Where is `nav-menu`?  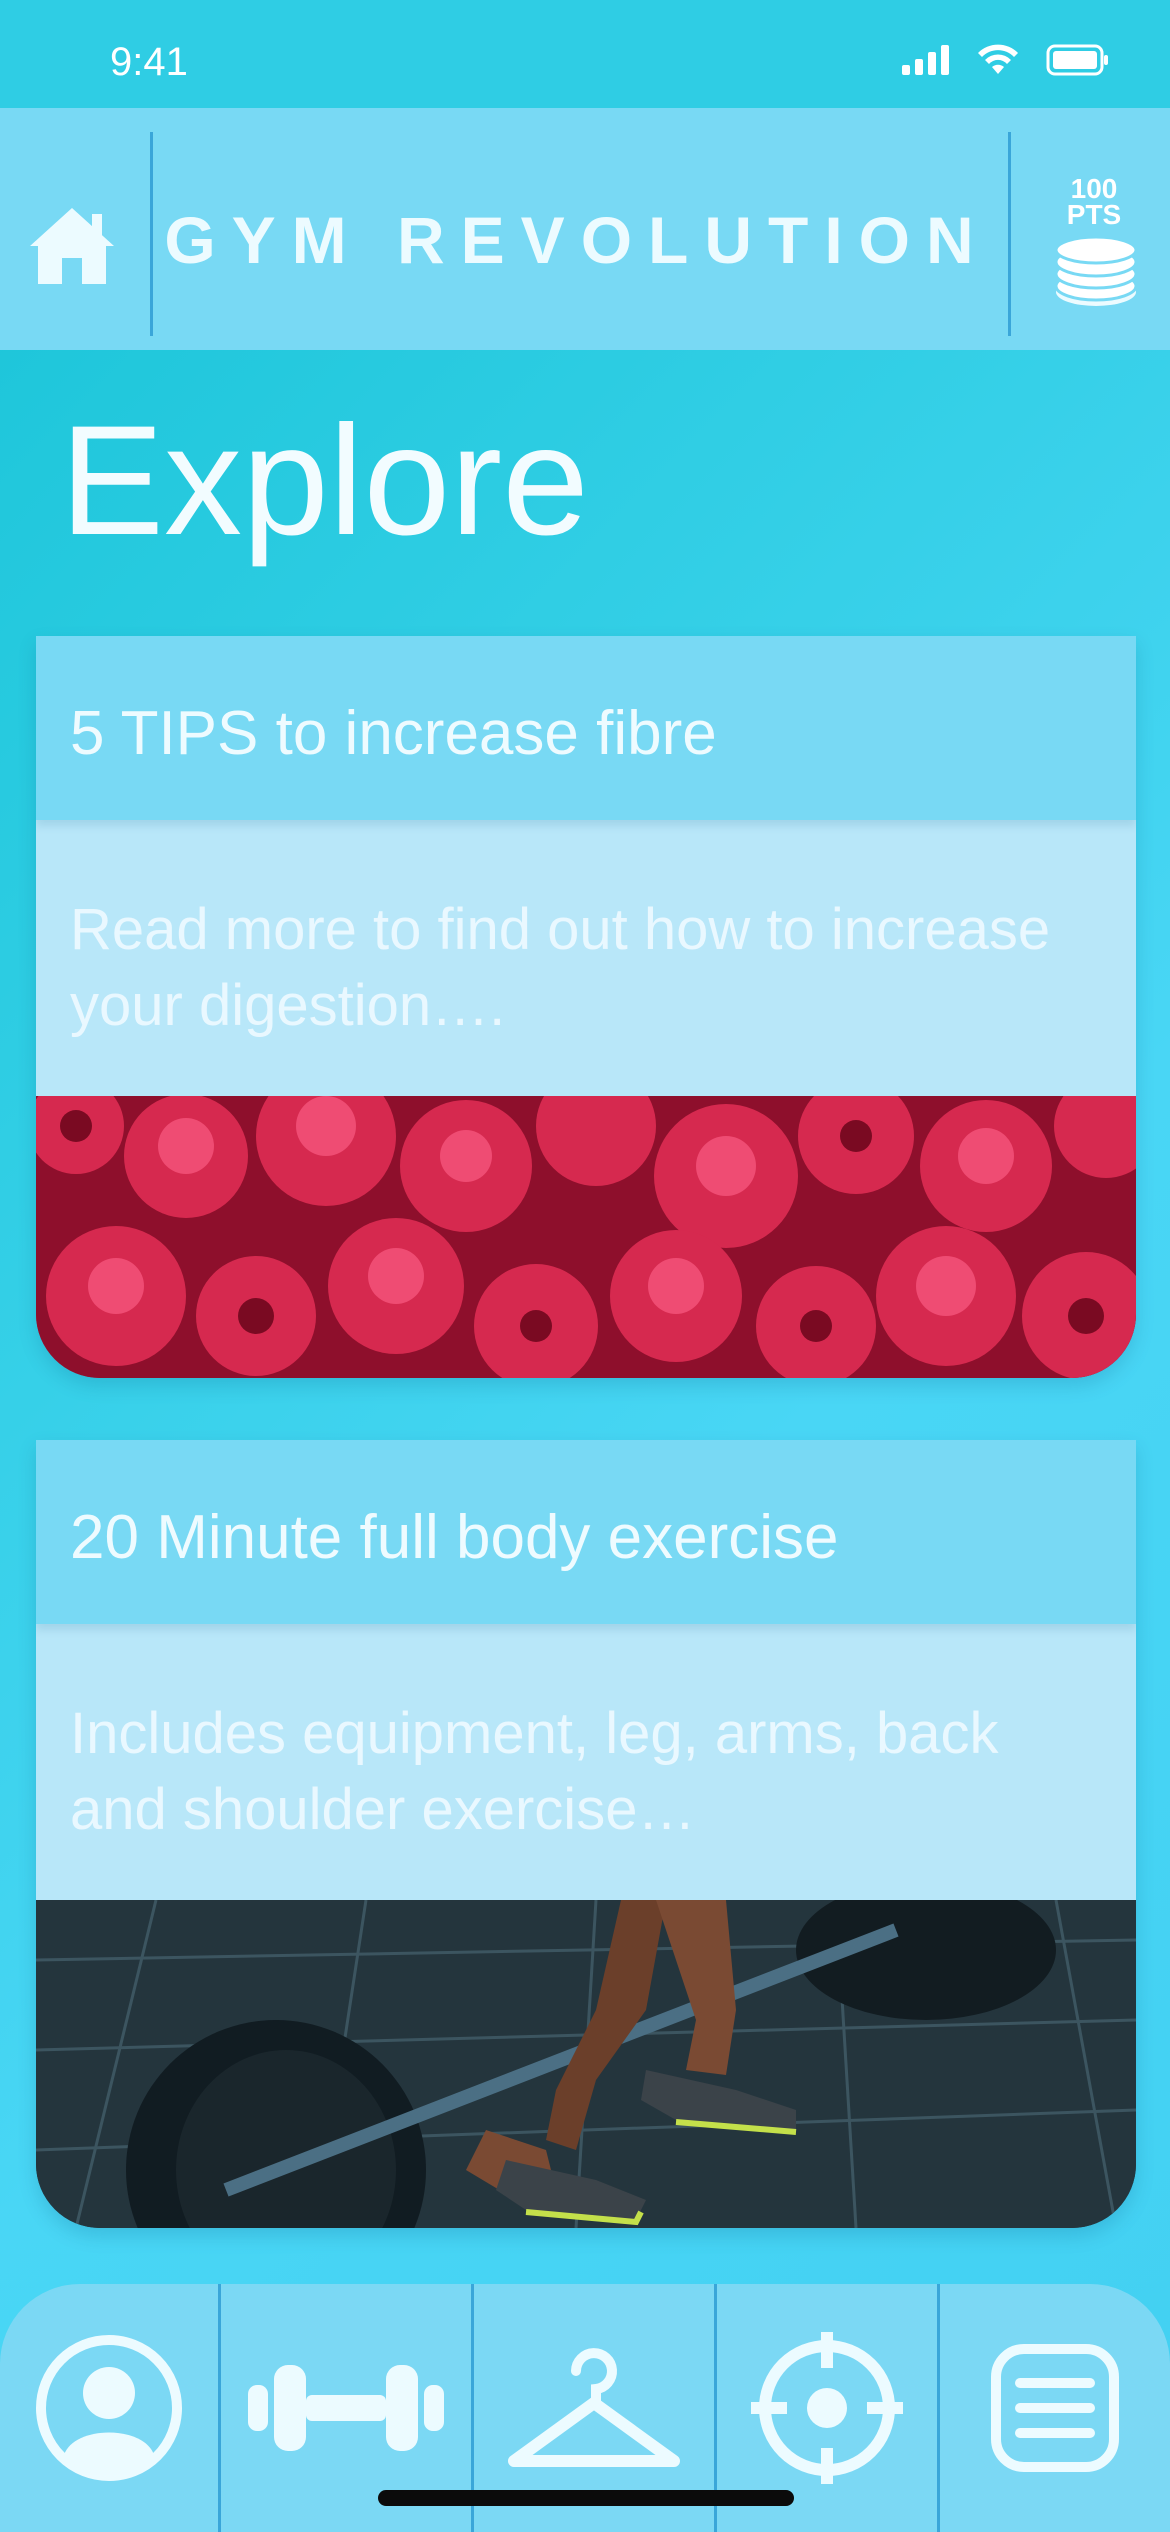
nav-menu is located at coordinates (1055, 2408).